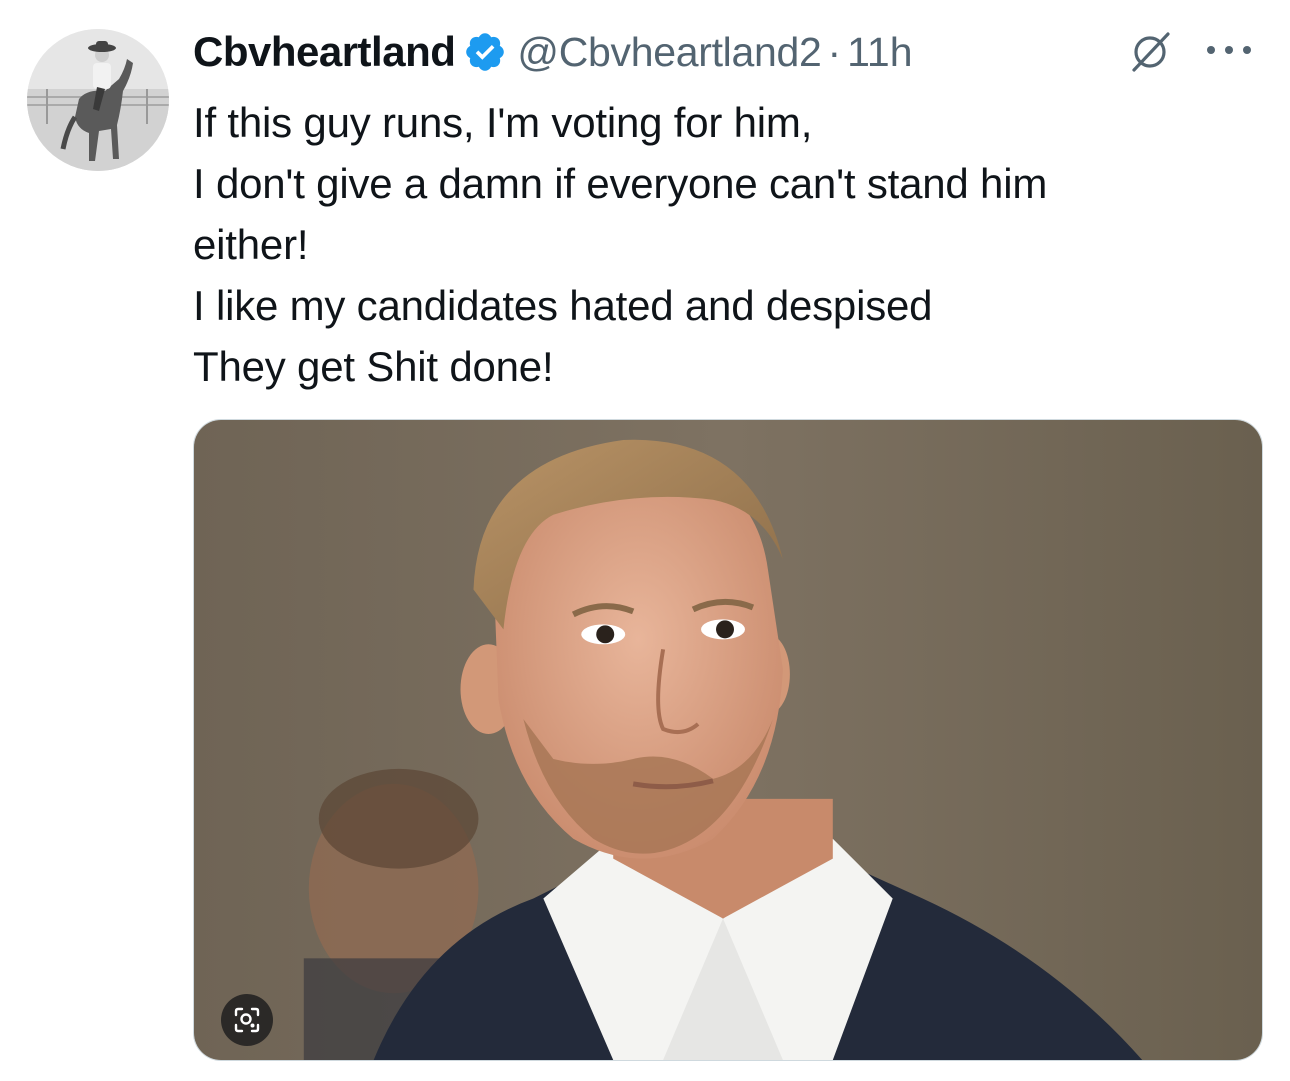 The width and height of the screenshot is (1290, 1081). Describe the element at coordinates (1151, 51) in the screenshot. I see `grok-icon` at that location.